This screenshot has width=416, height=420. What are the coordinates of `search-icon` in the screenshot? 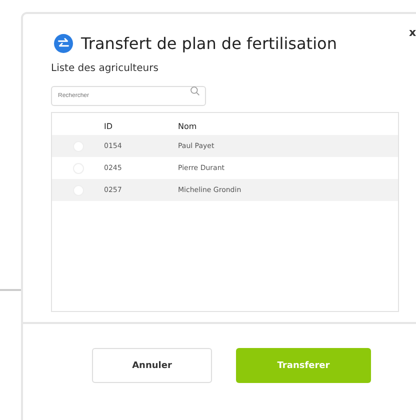 It's located at (195, 91).